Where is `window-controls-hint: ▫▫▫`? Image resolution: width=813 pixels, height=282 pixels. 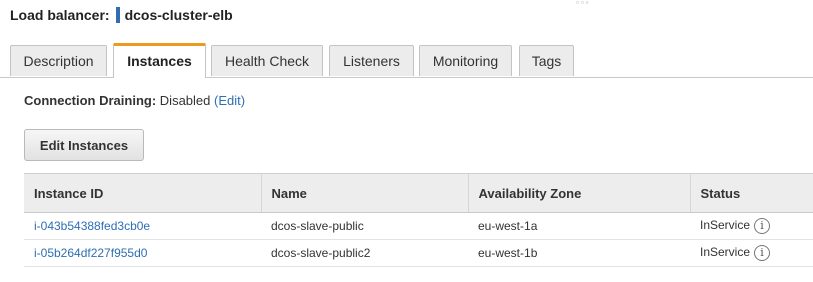
window-controls-hint: ▫▫▫ is located at coordinates (583, 3).